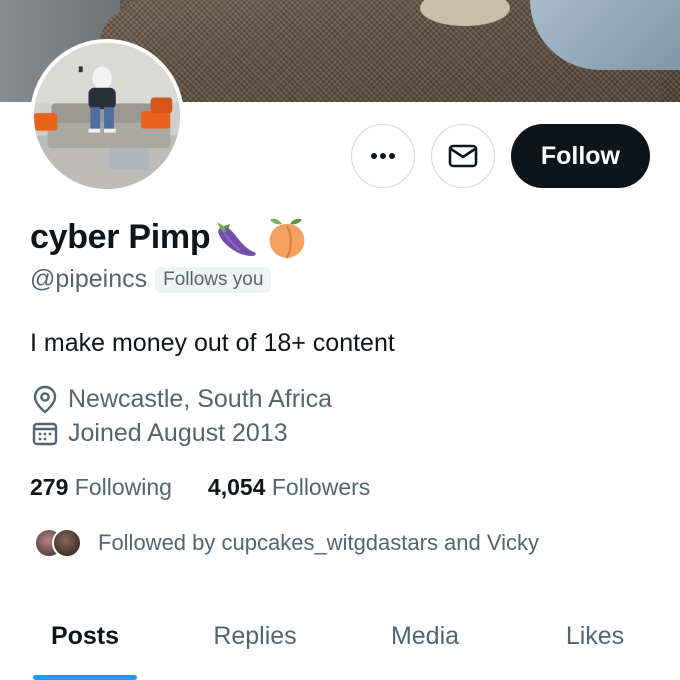 The image size is (680, 680). I want to click on location-row: Newcastle, South Africa, so click(181, 399).